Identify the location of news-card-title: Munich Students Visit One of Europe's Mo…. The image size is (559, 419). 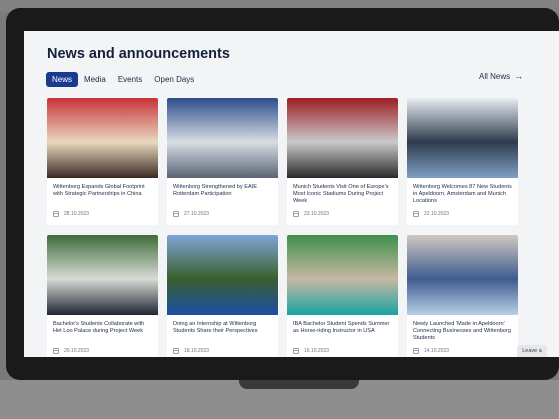
(343, 194).